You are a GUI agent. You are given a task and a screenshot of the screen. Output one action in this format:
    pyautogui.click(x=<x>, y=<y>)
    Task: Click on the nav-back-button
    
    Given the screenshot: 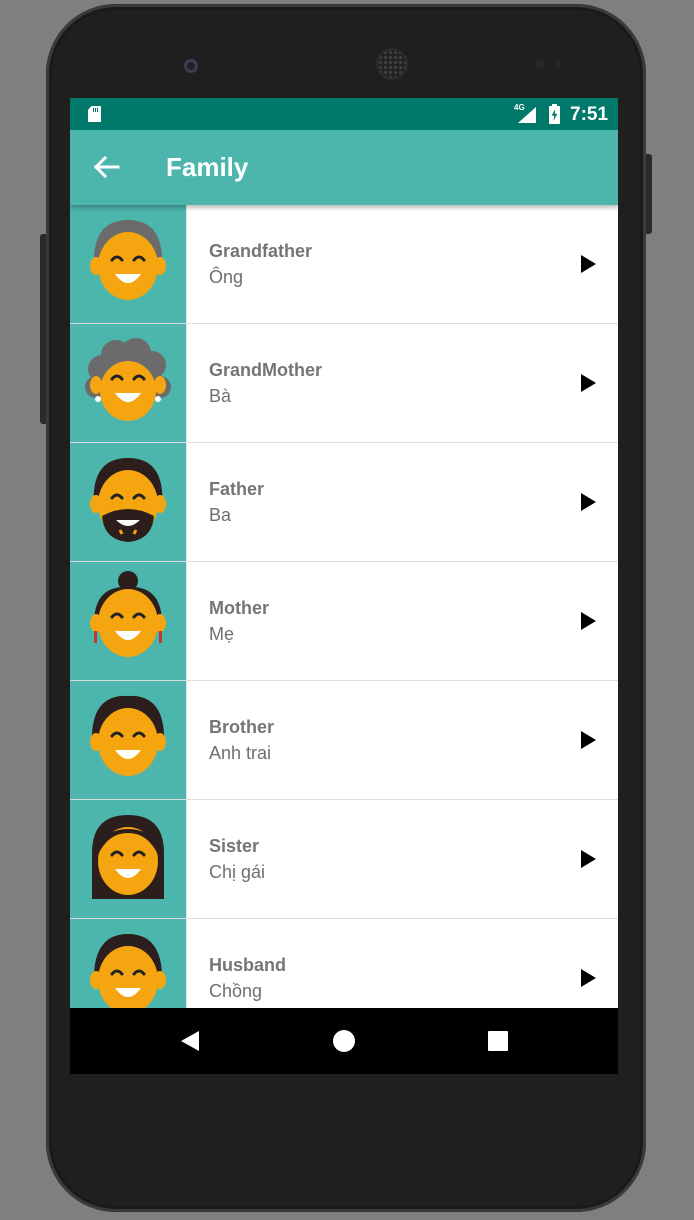 What is the action you would take?
    pyautogui.click(x=190, y=1041)
    